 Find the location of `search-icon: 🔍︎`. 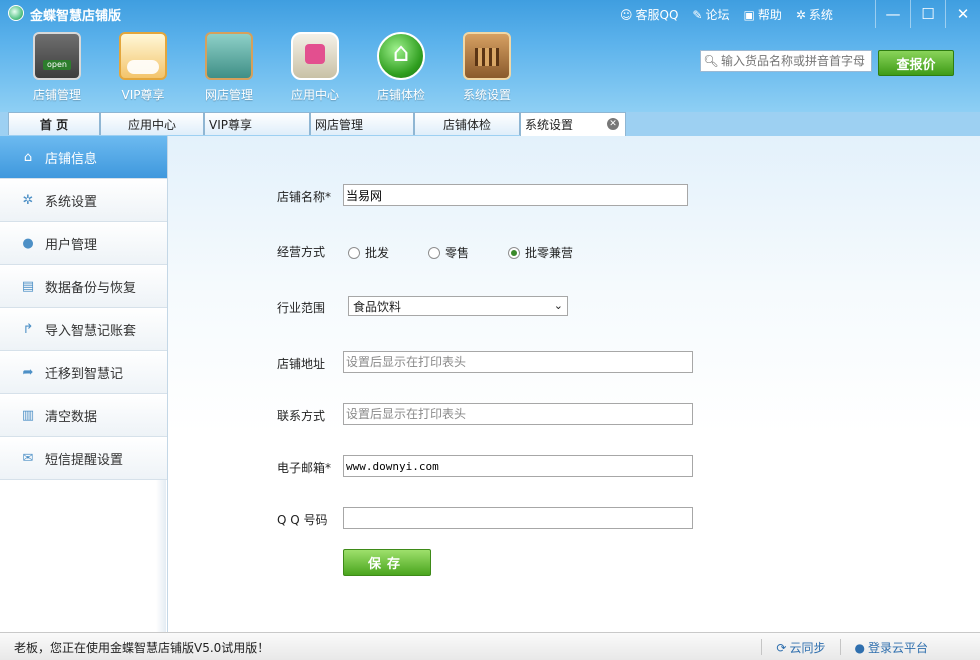

search-icon: 🔍︎ is located at coordinates (711, 61).